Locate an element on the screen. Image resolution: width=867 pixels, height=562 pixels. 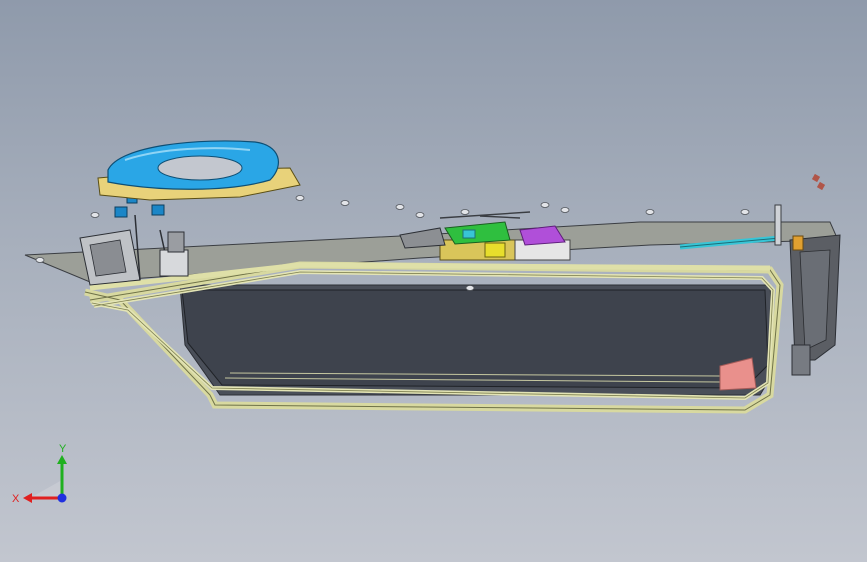
cyan-connector is located at coordinates (469, 234).